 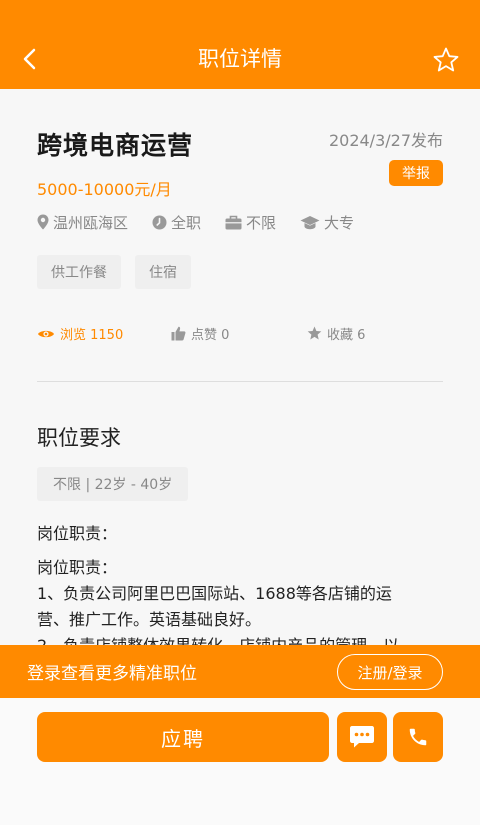 I want to click on meta-experience: 不限, so click(x=250, y=222).